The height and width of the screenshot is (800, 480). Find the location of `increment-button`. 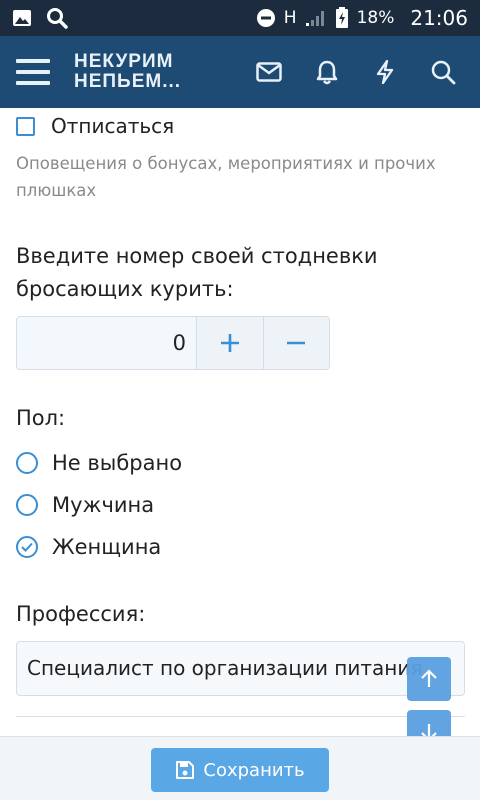

increment-button is located at coordinates (229, 343).